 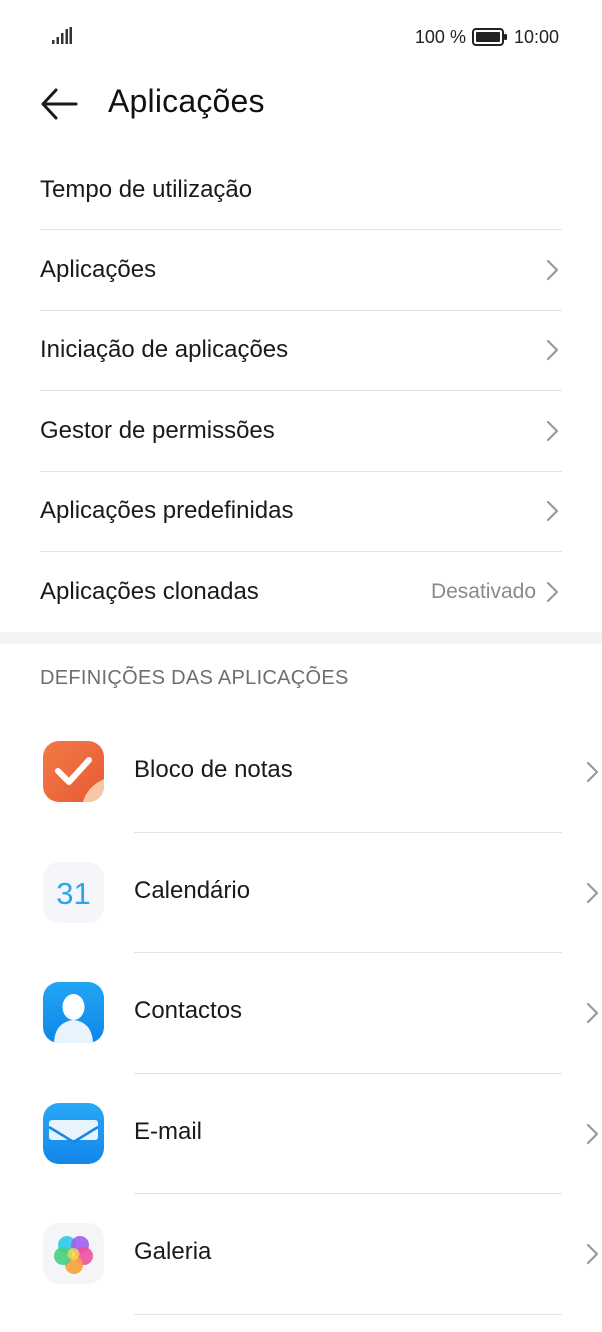 What do you see at coordinates (167, 511) in the screenshot?
I see `menu-item-label: Aplicações predefinidas` at bounding box center [167, 511].